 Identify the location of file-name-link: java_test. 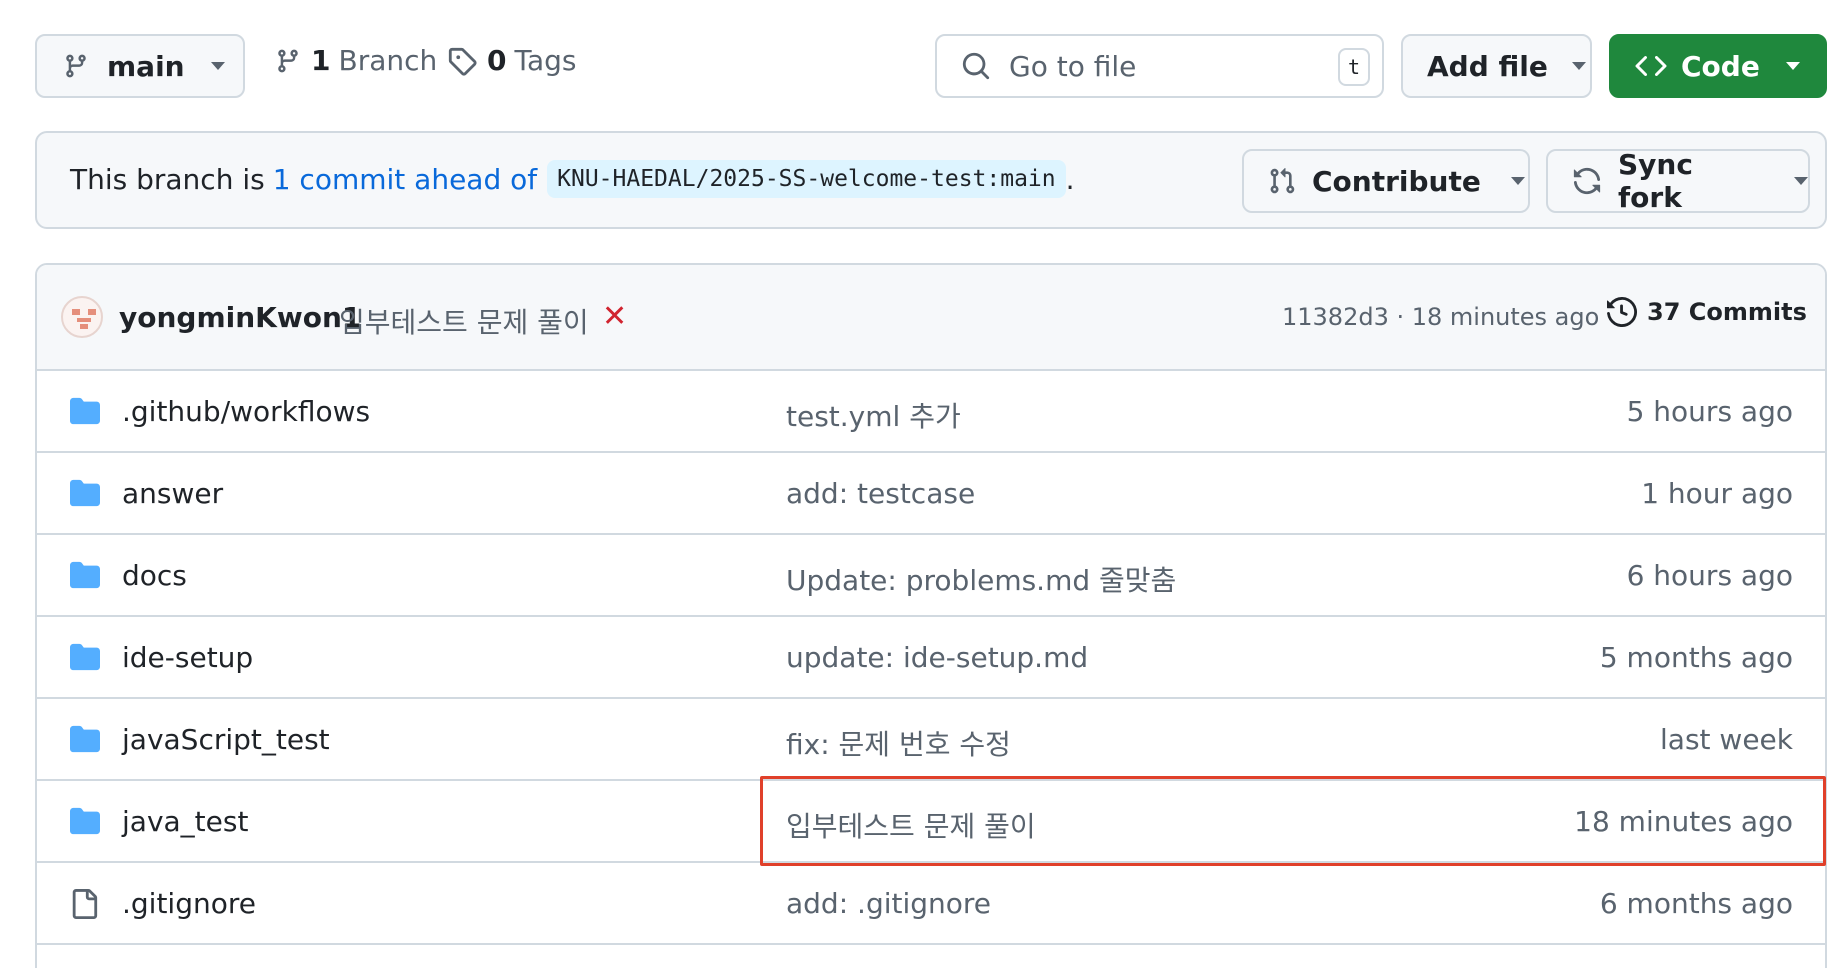
(185, 821).